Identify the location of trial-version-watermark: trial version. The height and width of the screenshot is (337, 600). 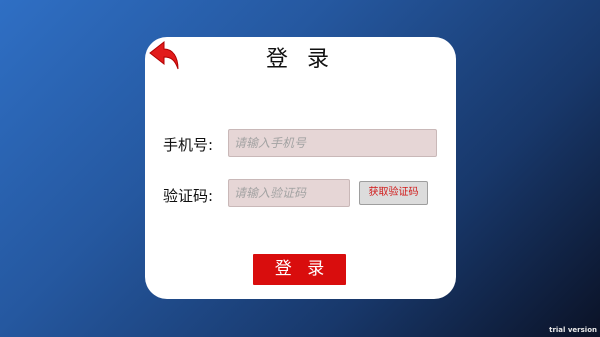
(573, 330).